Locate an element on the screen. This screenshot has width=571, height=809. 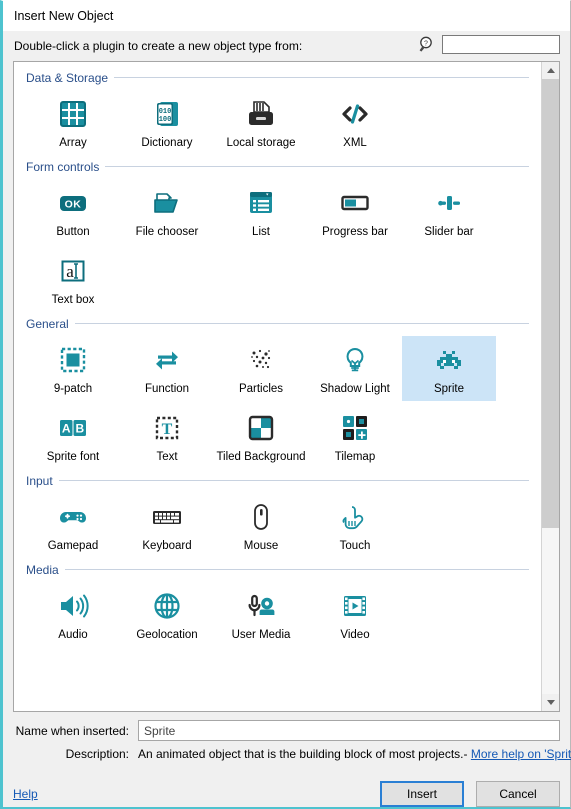
plugin-item-label: Tilemap is located at coordinates (355, 457).